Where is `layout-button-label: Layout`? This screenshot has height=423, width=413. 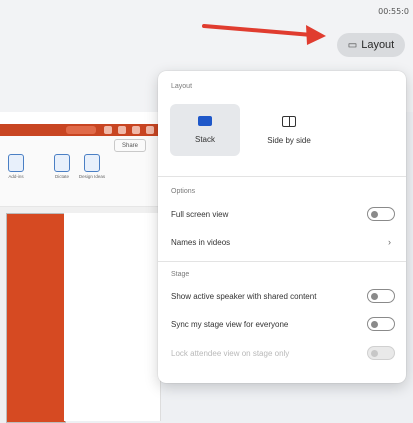
layout-button-label: Layout is located at coordinates (378, 45).